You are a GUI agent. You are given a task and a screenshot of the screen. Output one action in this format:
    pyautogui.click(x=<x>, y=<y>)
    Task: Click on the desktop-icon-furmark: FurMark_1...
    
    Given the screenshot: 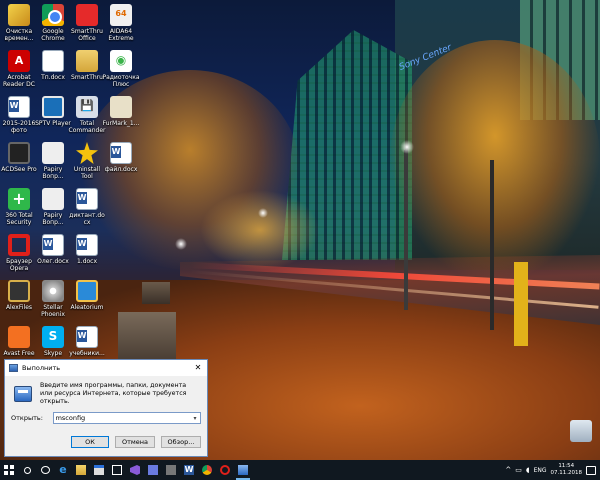 What is the action you would take?
    pyautogui.click(x=121, y=117)
    